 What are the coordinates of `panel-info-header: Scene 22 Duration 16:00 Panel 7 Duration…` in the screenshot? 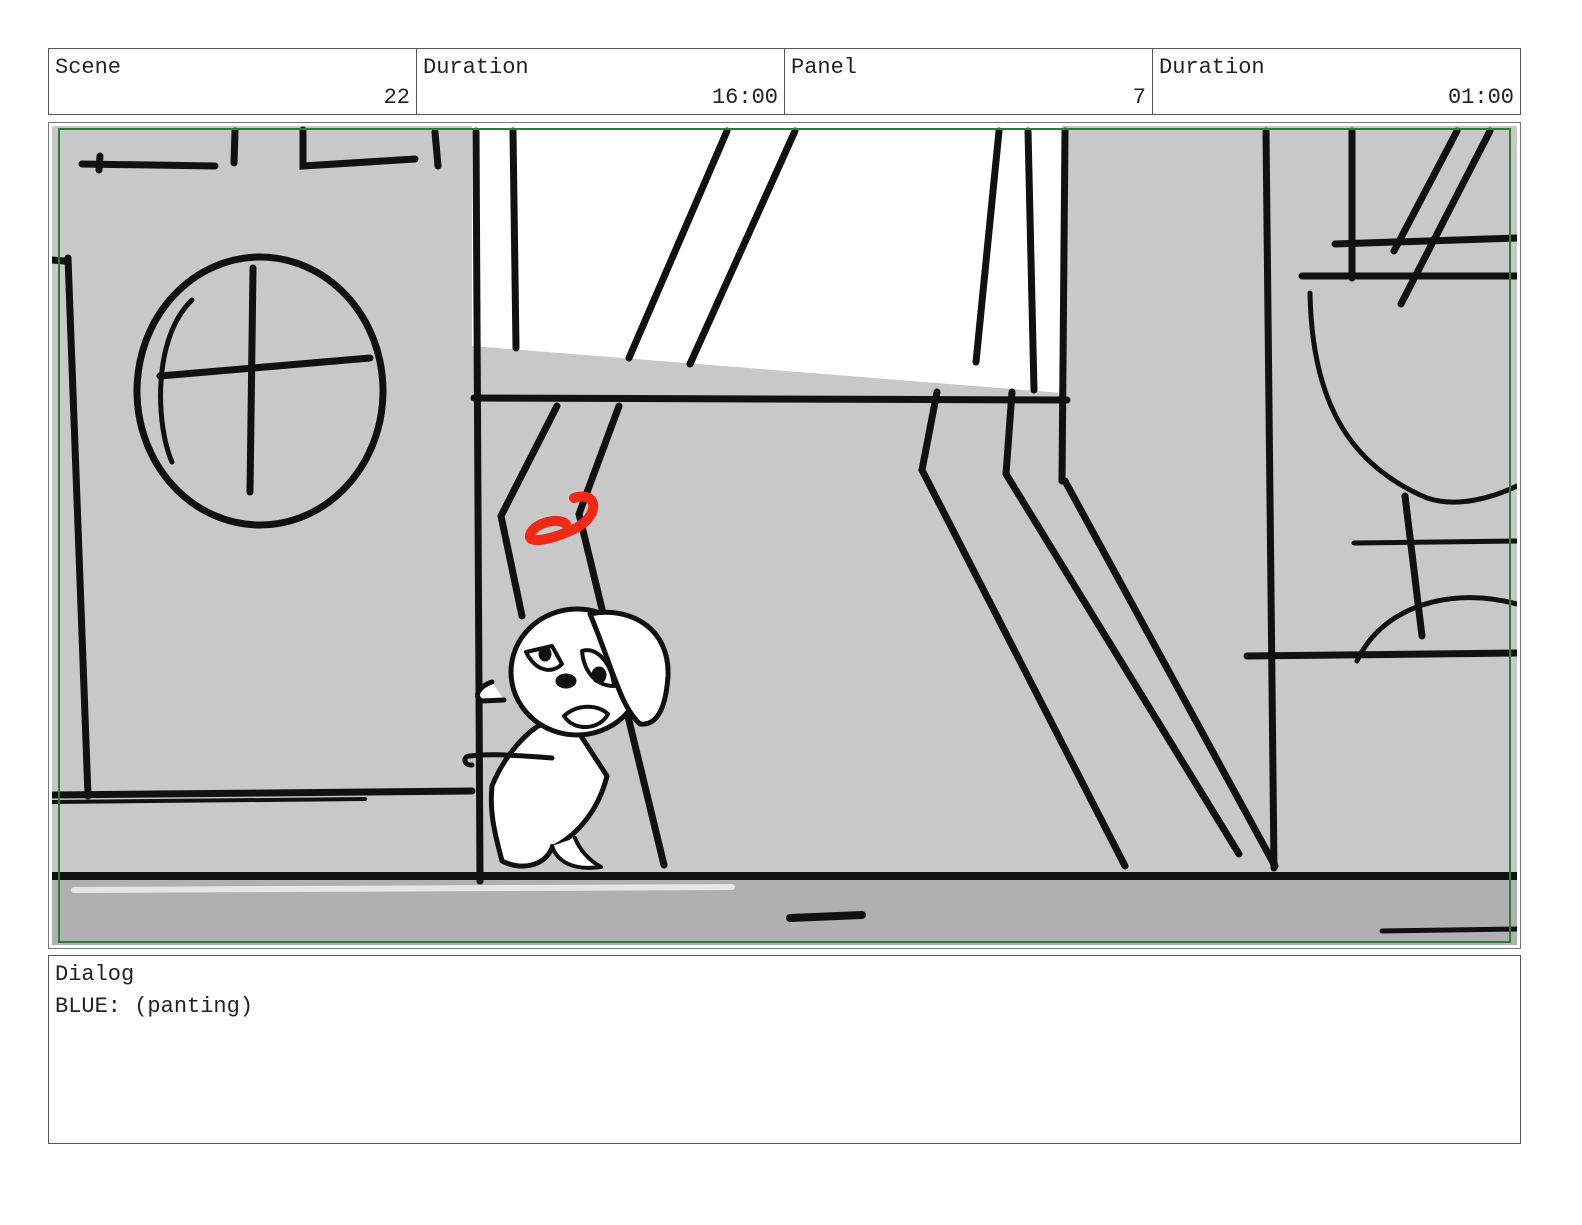 It's located at (784, 81).